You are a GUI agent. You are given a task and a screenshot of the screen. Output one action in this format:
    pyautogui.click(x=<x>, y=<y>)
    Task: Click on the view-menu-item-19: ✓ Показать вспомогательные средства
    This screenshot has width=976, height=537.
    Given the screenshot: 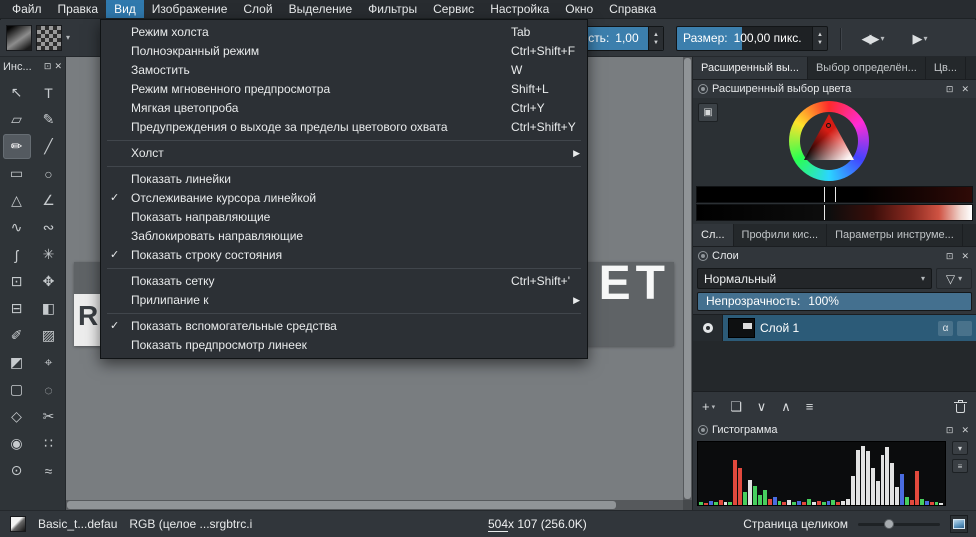 What is the action you would take?
    pyautogui.click(x=344, y=326)
    